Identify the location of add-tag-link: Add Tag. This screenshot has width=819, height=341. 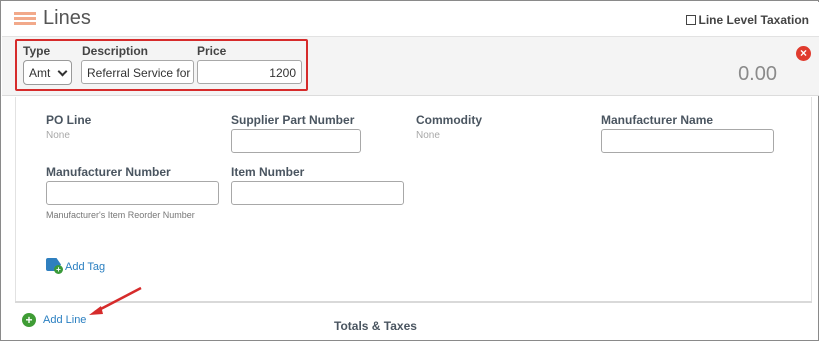
(85, 267).